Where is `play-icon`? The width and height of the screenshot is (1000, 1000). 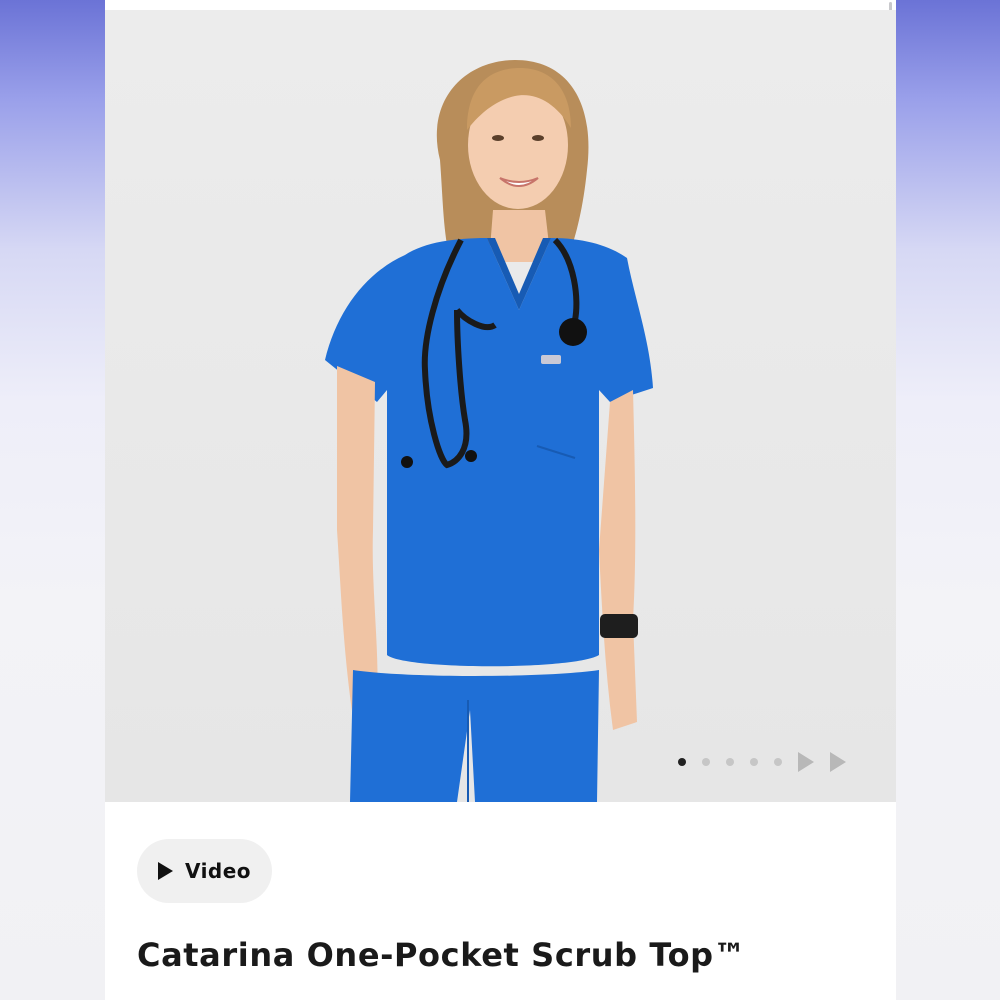
play-icon is located at coordinates (165, 871).